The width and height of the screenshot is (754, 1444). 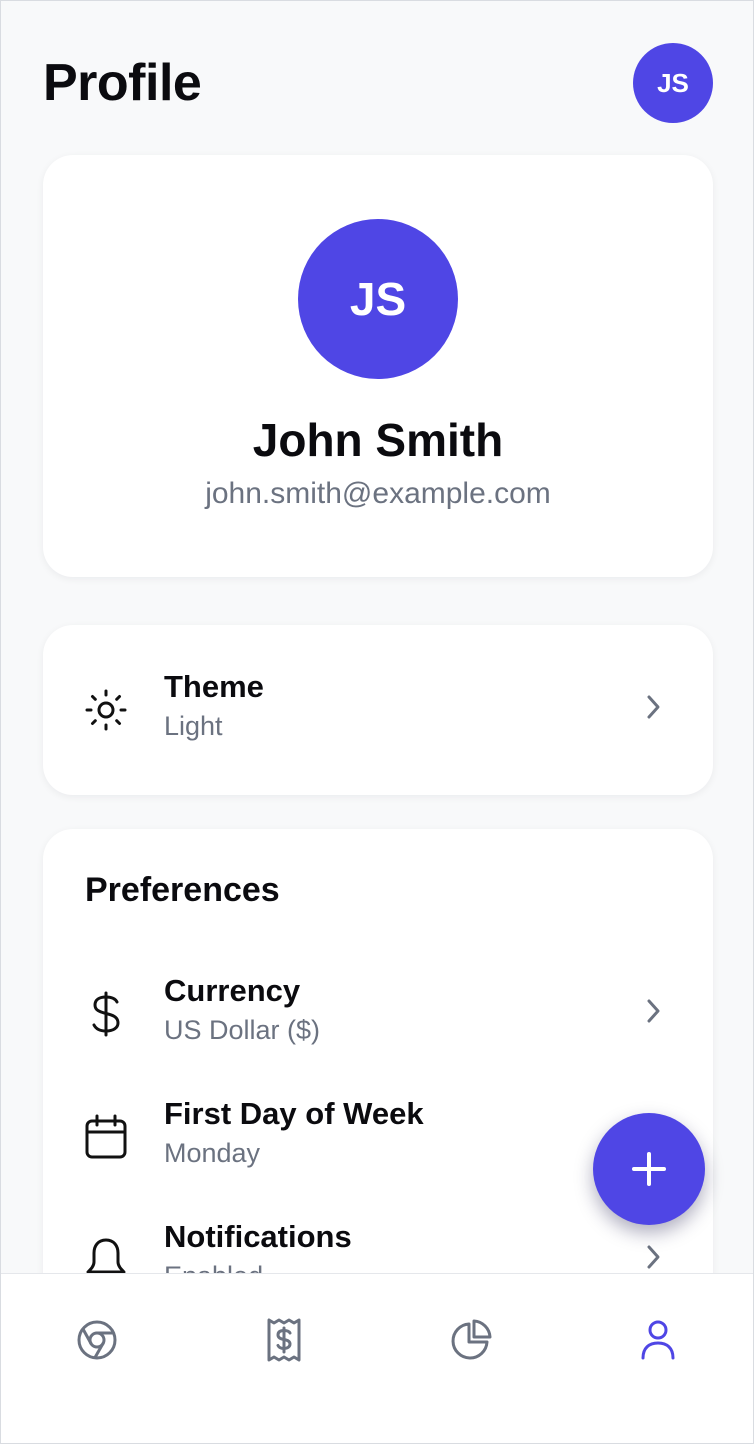 I want to click on tab-profile, so click(x=658, y=1340).